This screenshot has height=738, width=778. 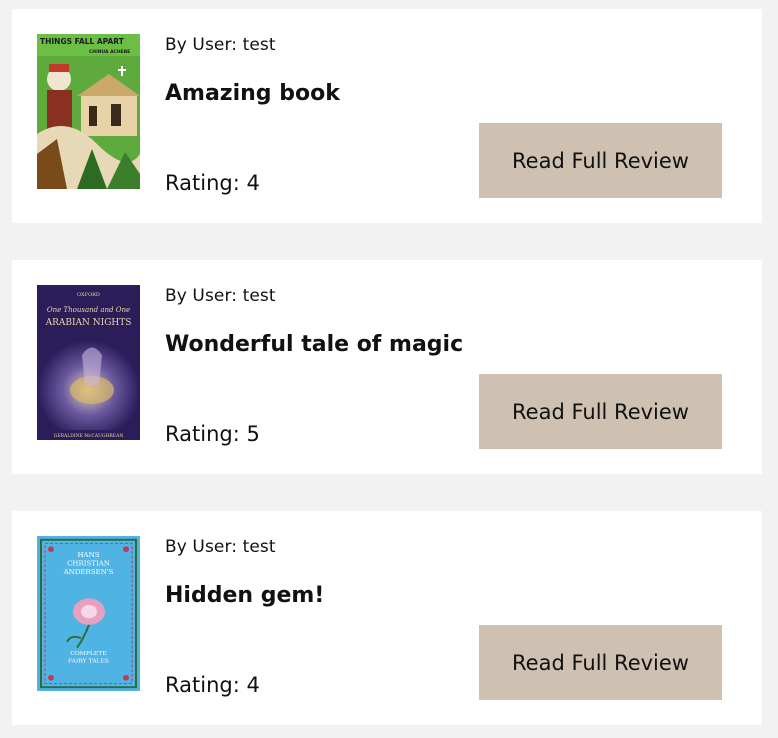 What do you see at coordinates (88, 310) in the screenshot?
I see `svg-text: One Thousand and One` at bounding box center [88, 310].